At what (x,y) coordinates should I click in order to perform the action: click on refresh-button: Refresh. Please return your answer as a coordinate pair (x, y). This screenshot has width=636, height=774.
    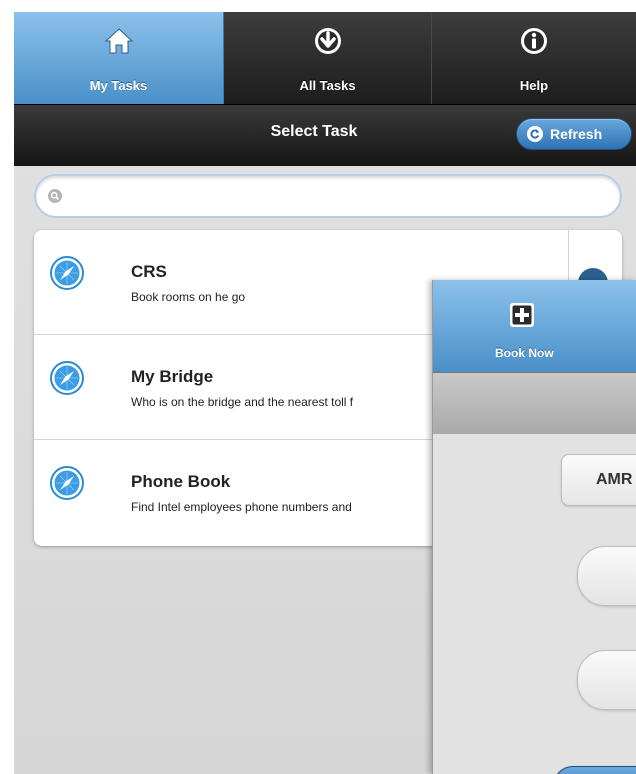
    Looking at the image, I should click on (574, 134).